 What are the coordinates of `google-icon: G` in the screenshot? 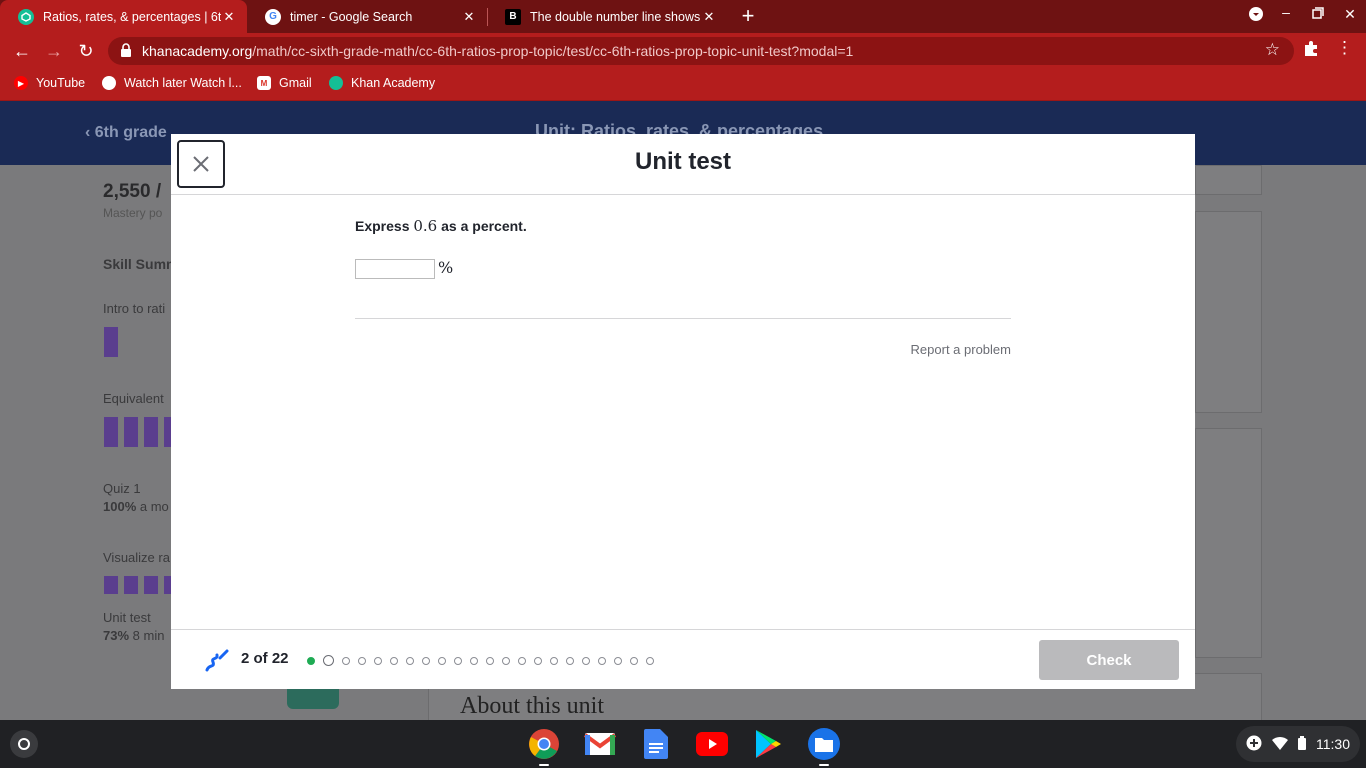 It's located at (273, 16).